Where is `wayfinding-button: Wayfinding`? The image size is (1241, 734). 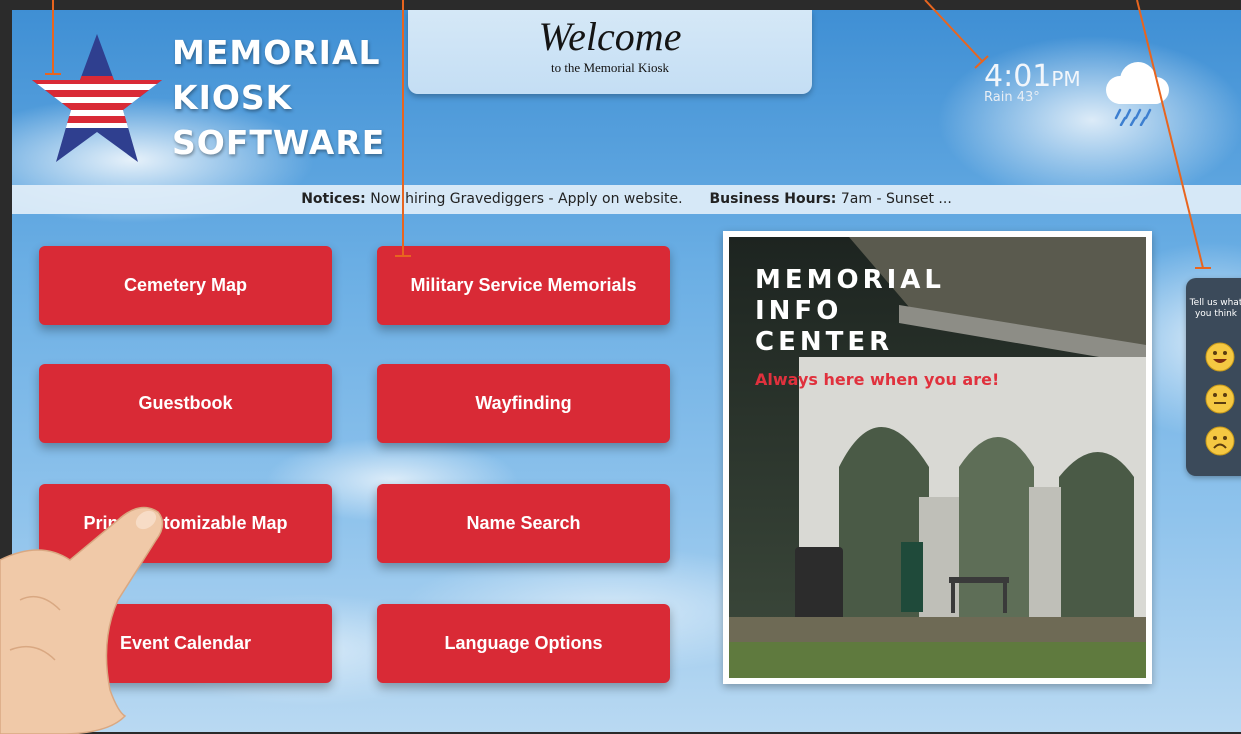
wayfinding-button: Wayfinding is located at coordinates (523, 403).